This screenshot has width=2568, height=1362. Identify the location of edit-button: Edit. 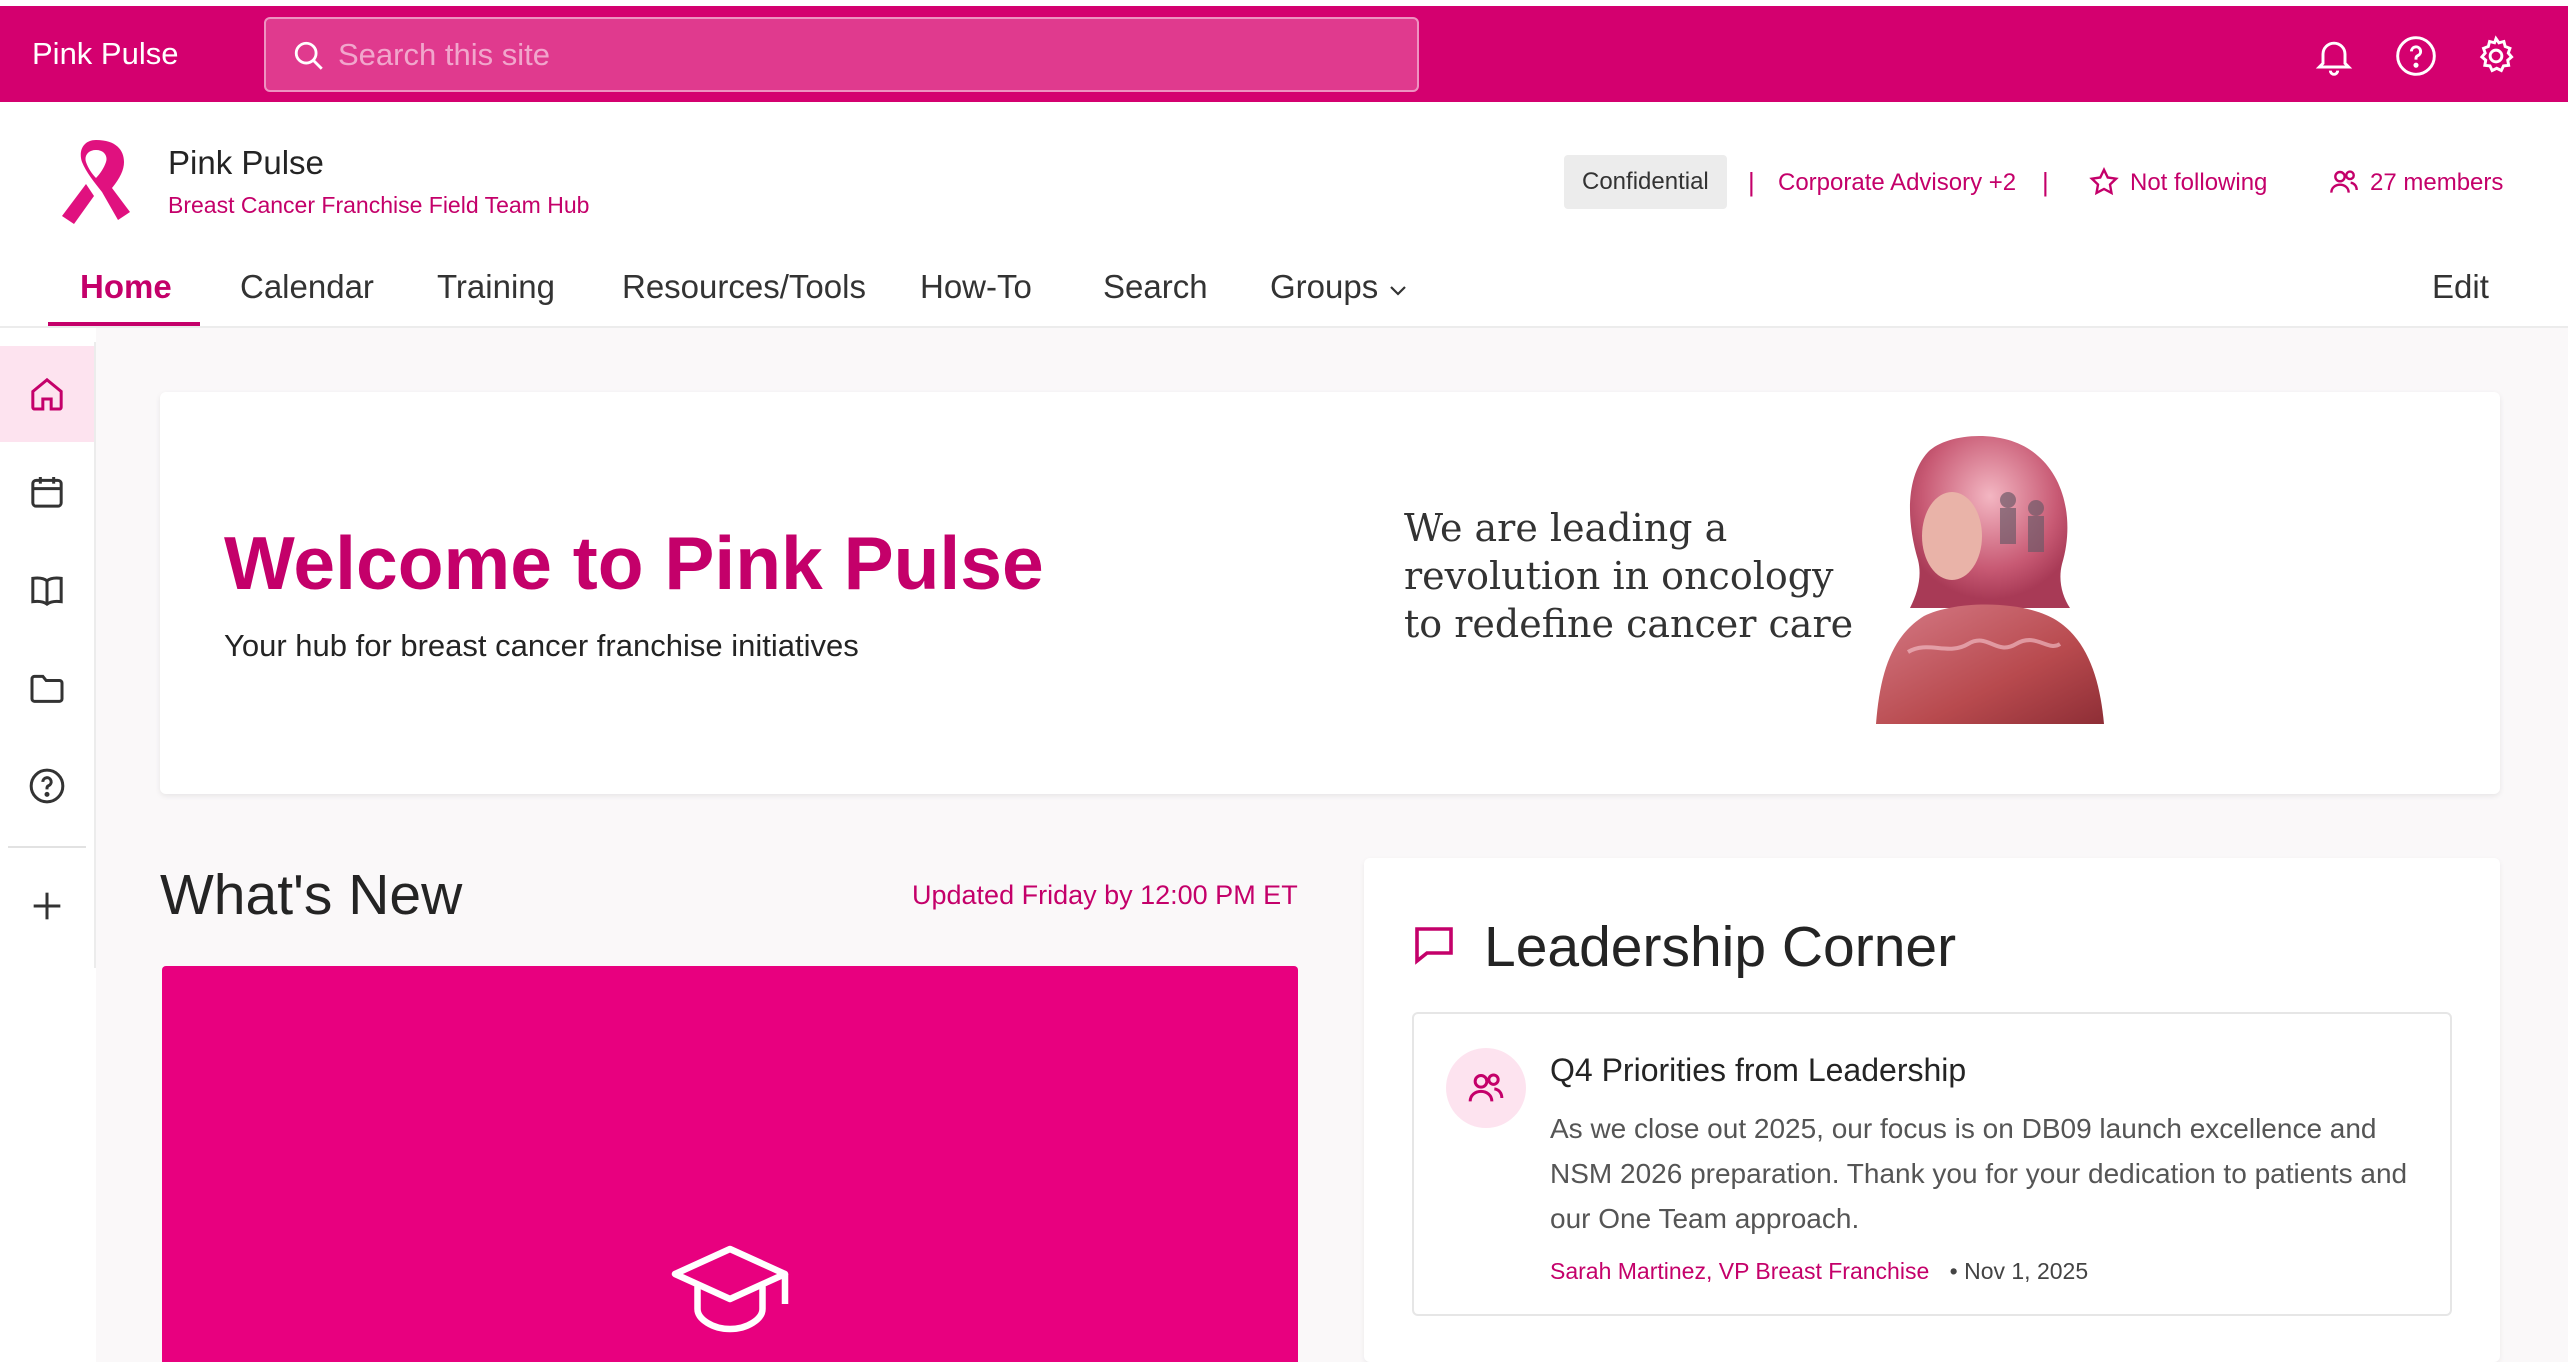
(2460, 287).